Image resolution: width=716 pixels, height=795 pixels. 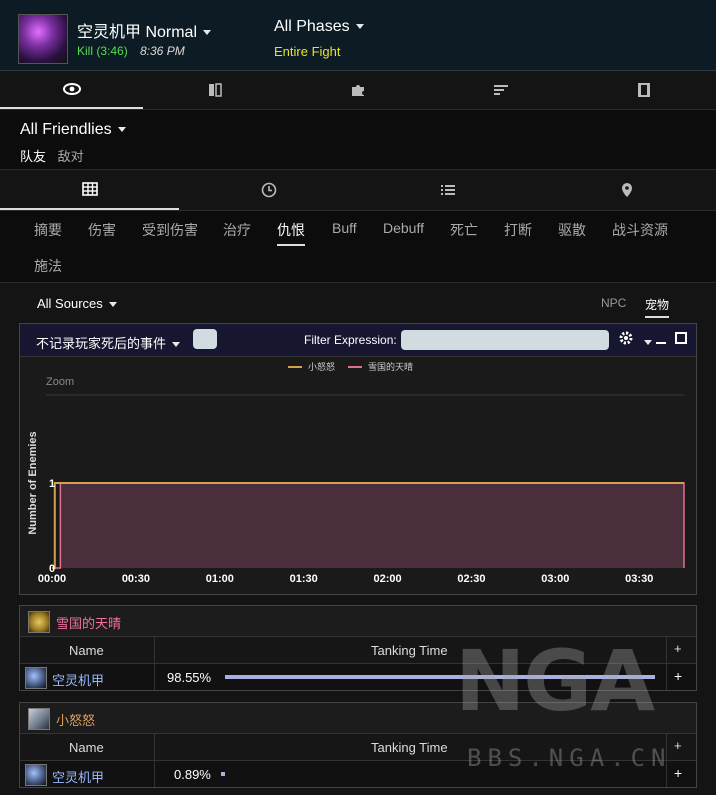 I want to click on x-tick-label: 03:00, so click(x=555, y=579).